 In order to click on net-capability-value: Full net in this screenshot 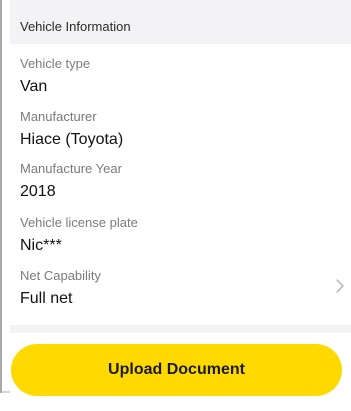, I will do `click(46, 298)`.